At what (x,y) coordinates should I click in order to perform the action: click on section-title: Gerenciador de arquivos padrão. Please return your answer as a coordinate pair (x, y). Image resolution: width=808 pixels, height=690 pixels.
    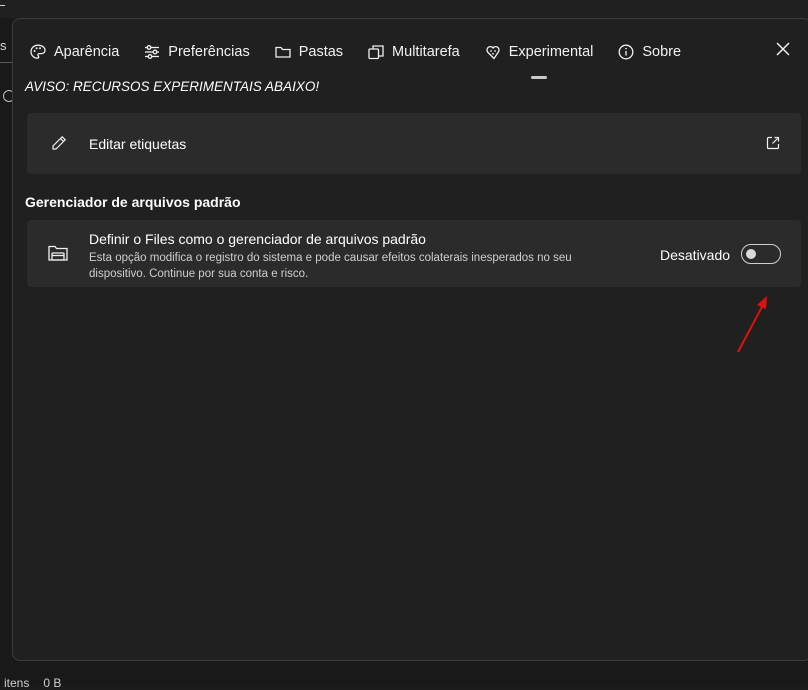
    Looking at the image, I should click on (133, 202).